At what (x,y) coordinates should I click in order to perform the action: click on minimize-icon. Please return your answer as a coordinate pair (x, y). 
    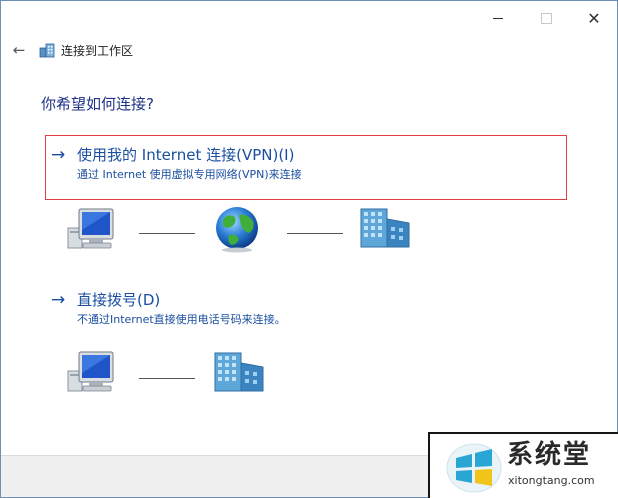
    Looking at the image, I should click on (498, 18).